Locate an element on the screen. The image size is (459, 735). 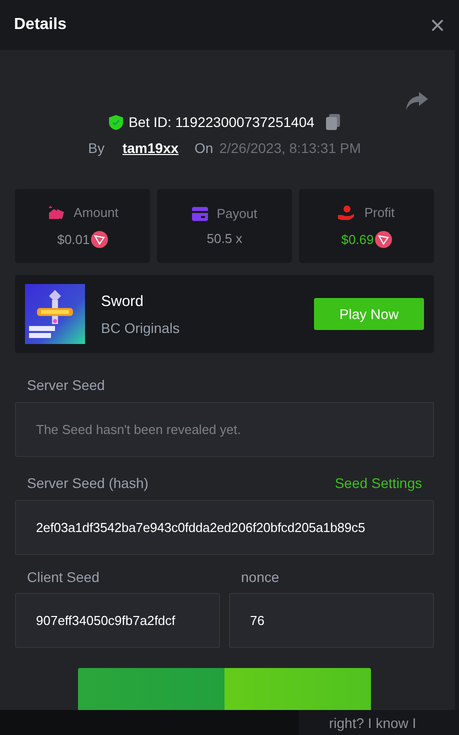
by-label: By is located at coordinates (96, 148).